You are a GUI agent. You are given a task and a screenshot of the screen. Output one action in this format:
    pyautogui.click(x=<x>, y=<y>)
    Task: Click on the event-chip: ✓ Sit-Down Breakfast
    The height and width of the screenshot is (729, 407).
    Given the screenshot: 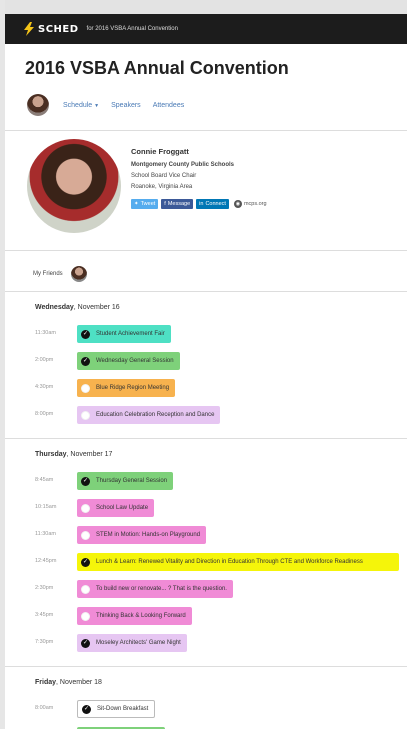 What is the action you would take?
    pyautogui.click(x=116, y=709)
    